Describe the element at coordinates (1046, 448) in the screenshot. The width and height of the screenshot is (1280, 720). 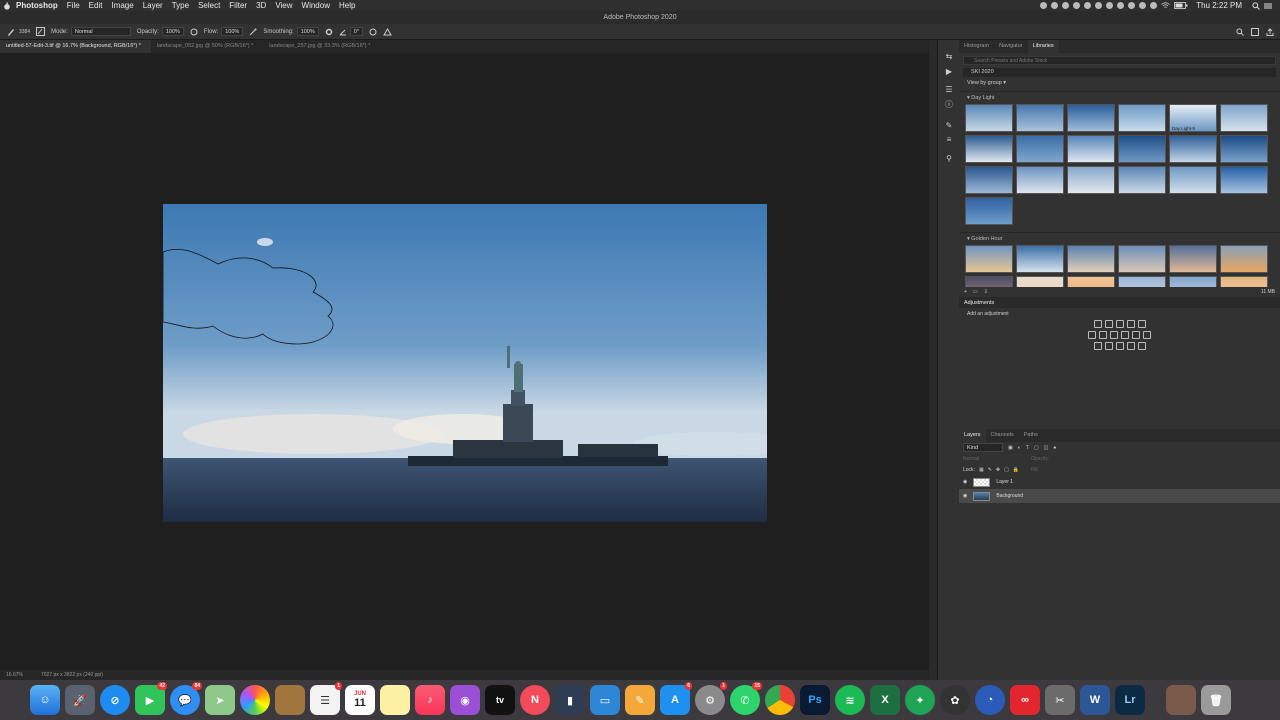
I see `filter-smart-icon: ◫` at that location.